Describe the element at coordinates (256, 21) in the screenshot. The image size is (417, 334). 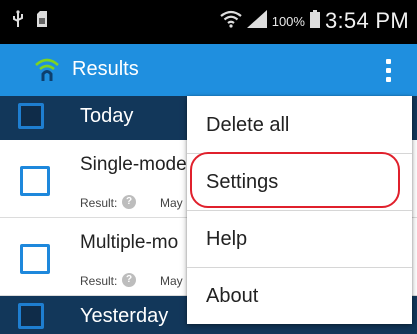
I see `signal-icon` at that location.